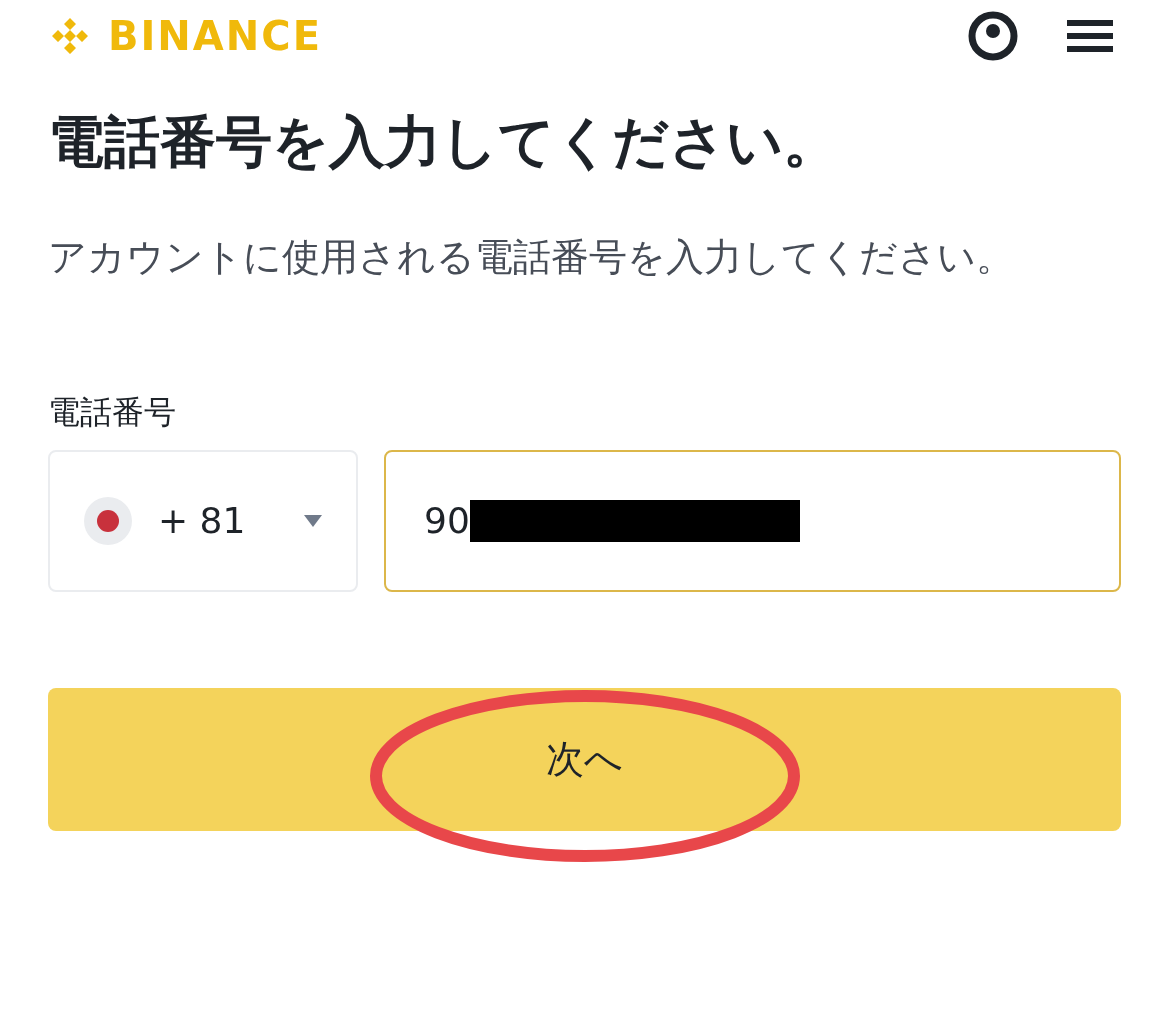  I want to click on phone-input-field: 90, so click(752, 520).